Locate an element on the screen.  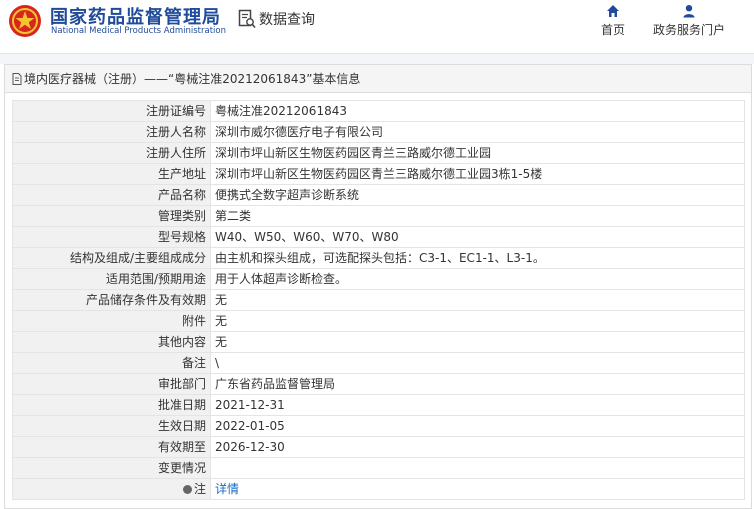
table-row: 注 详情 is located at coordinates (378, 489).